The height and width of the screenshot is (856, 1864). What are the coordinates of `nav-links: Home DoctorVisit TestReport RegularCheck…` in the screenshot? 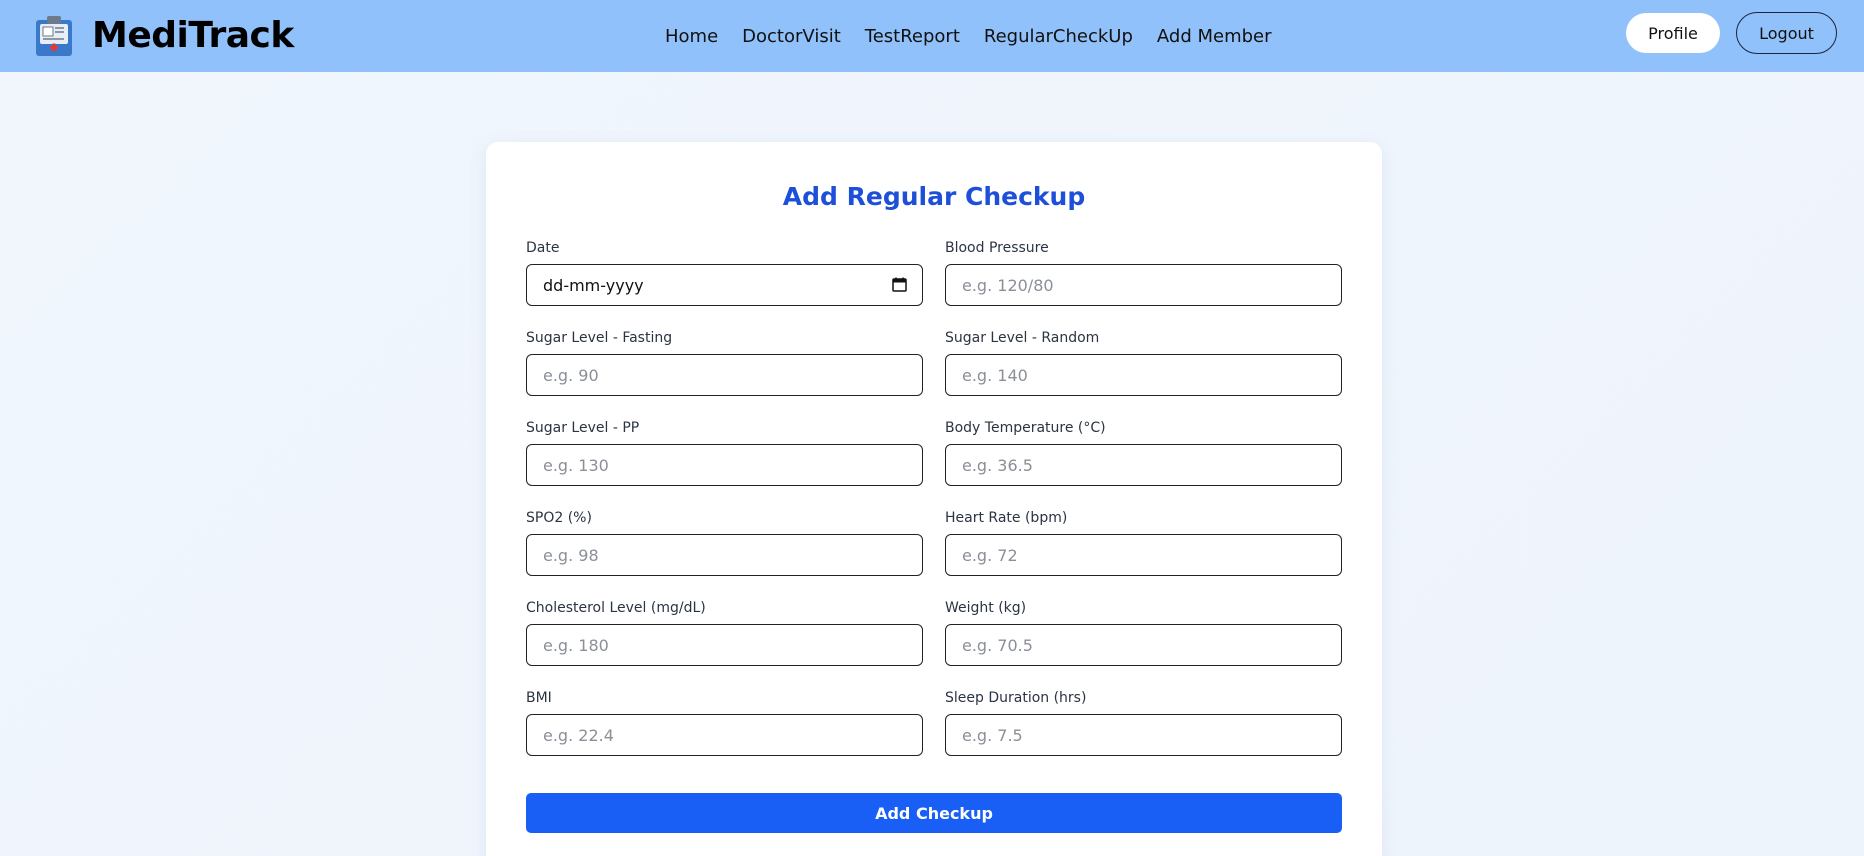 It's located at (980, 36).